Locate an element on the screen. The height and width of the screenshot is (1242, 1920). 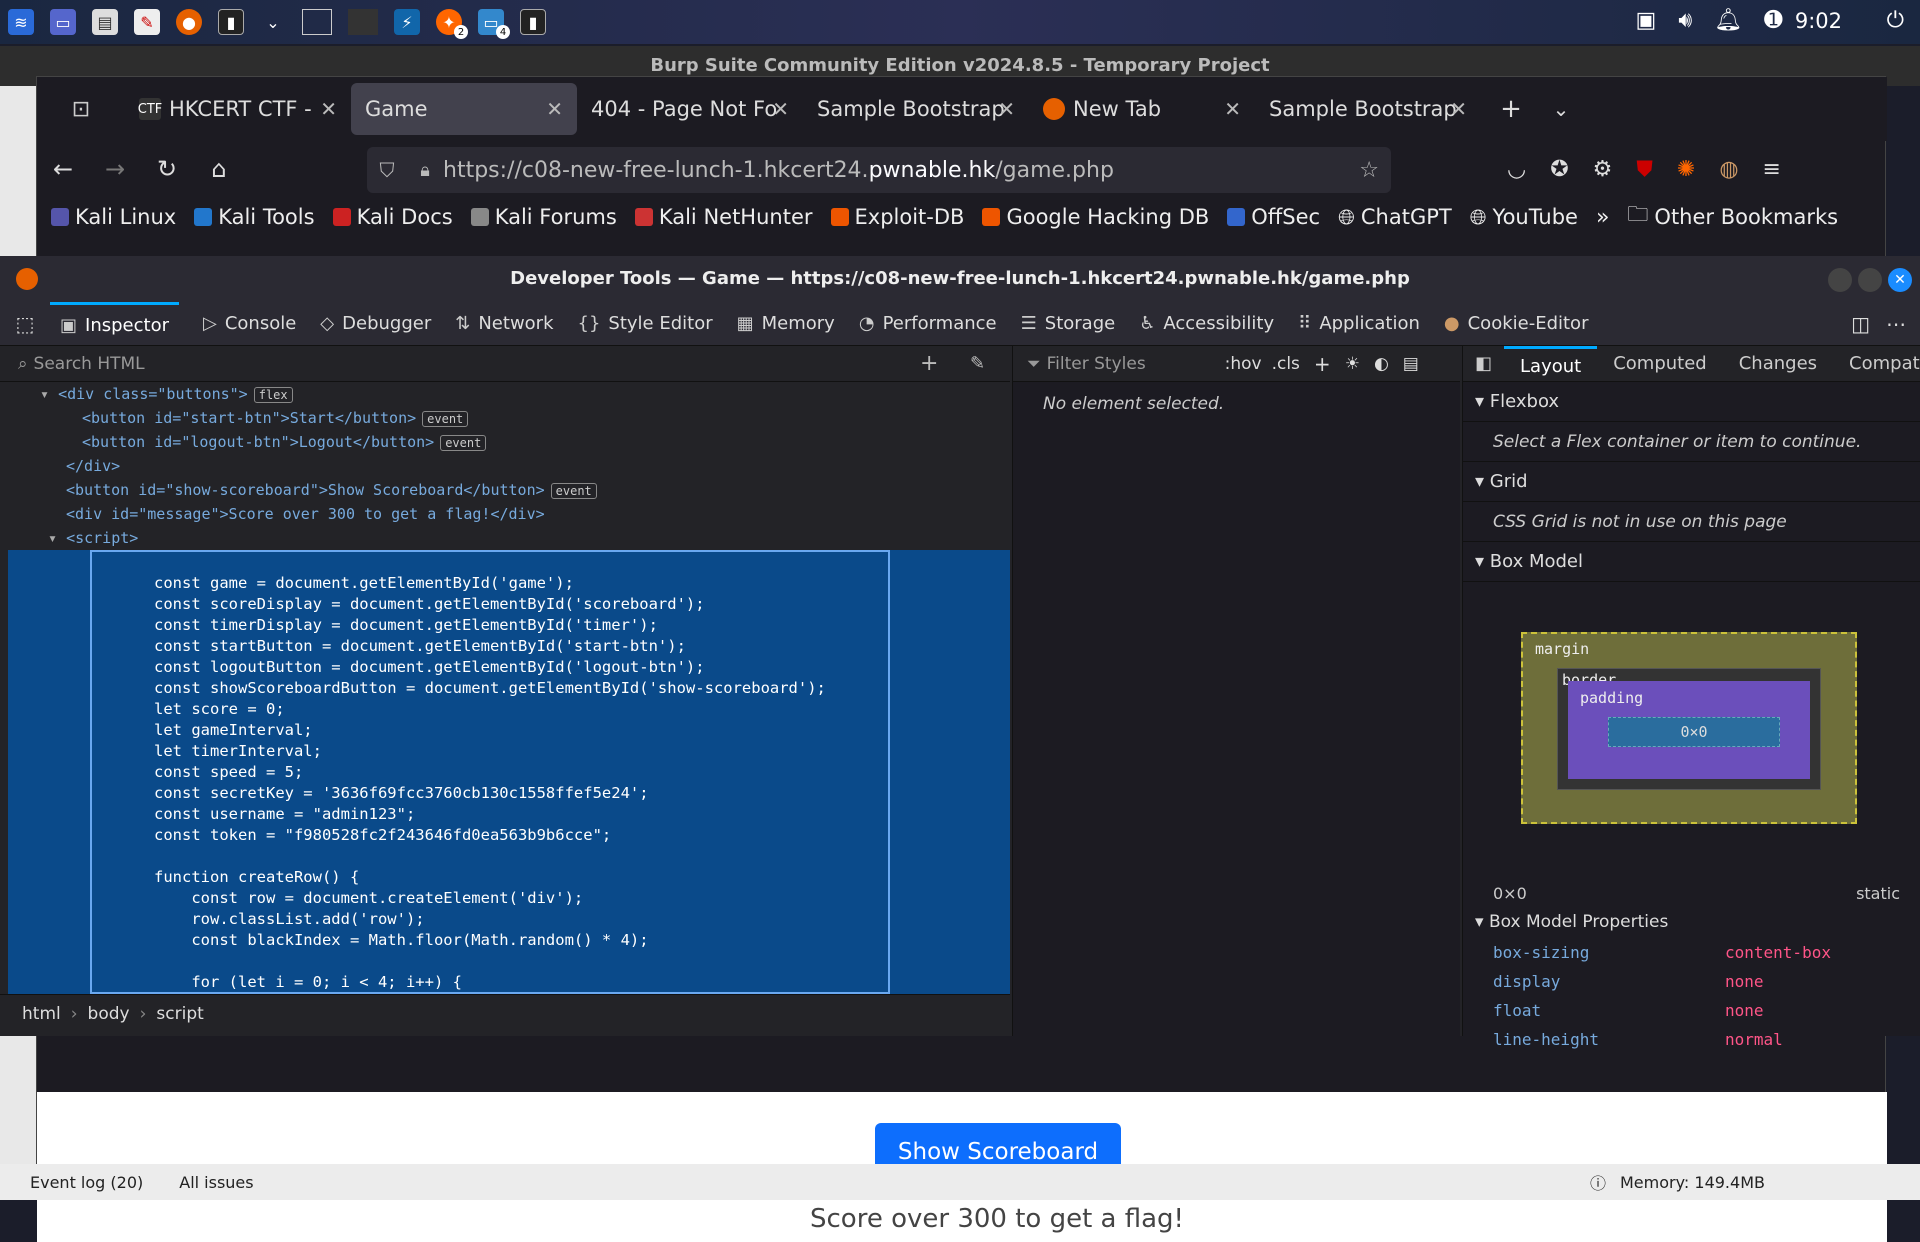
star-icon: ☆ is located at coordinates (1369, 170).